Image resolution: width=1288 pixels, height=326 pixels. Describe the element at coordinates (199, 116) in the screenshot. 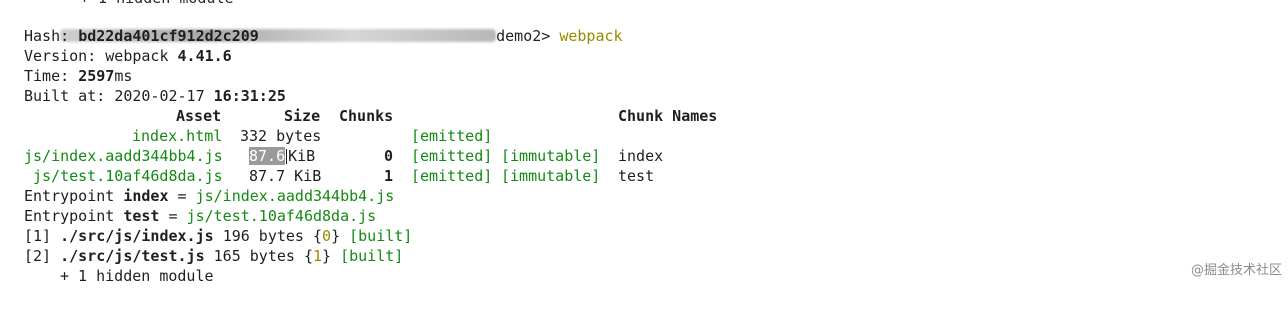

I see `header-asset: Asset` at that location.